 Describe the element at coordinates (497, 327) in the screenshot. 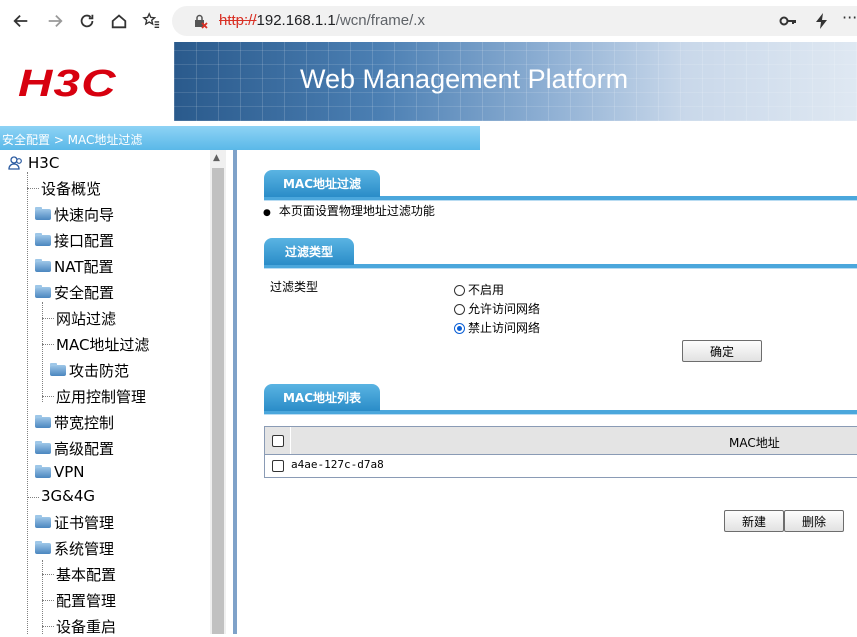

I see `radio-deny-option: 禁止访问网络` at that location.